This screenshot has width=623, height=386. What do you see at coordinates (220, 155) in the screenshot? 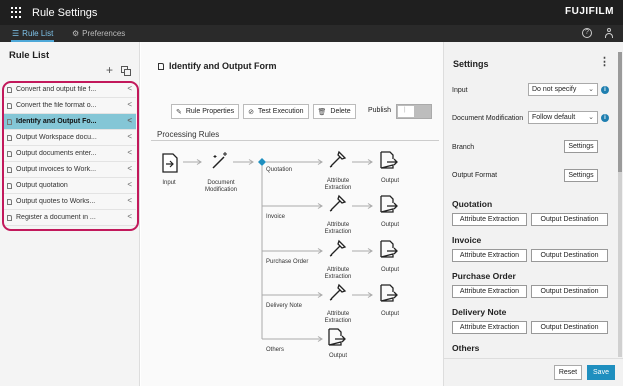
I see `sparkle-icon` at bounding box center [220, 155].